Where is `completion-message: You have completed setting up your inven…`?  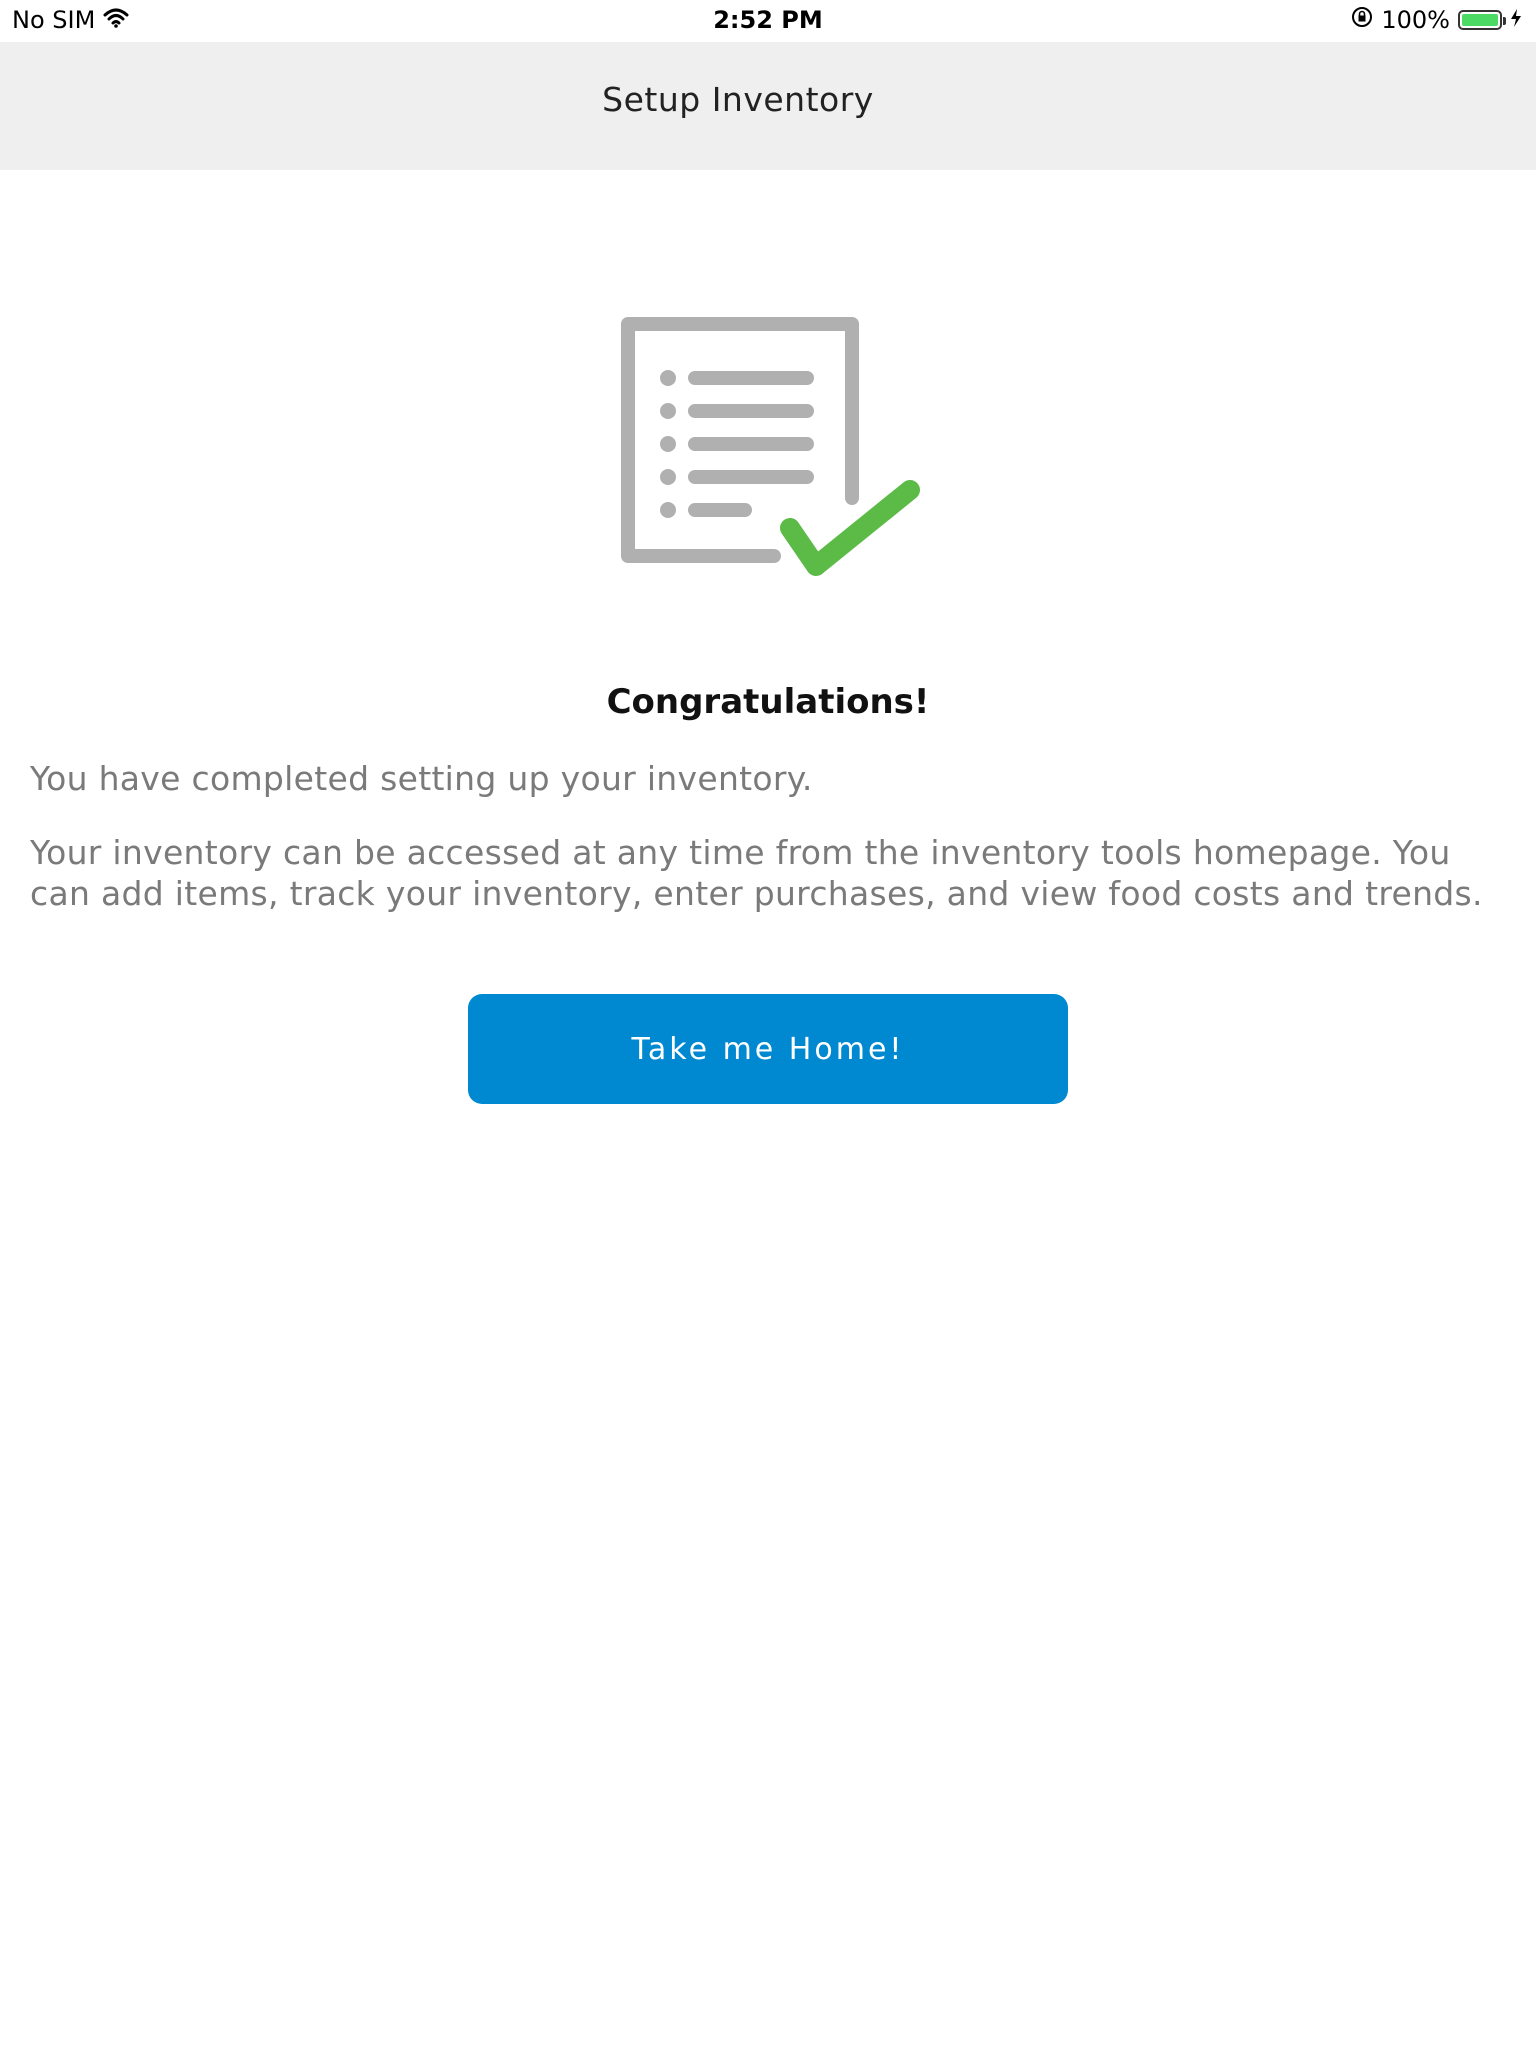 completion-message: You have completed setting up your inven… is located at coordinates (421, 778).